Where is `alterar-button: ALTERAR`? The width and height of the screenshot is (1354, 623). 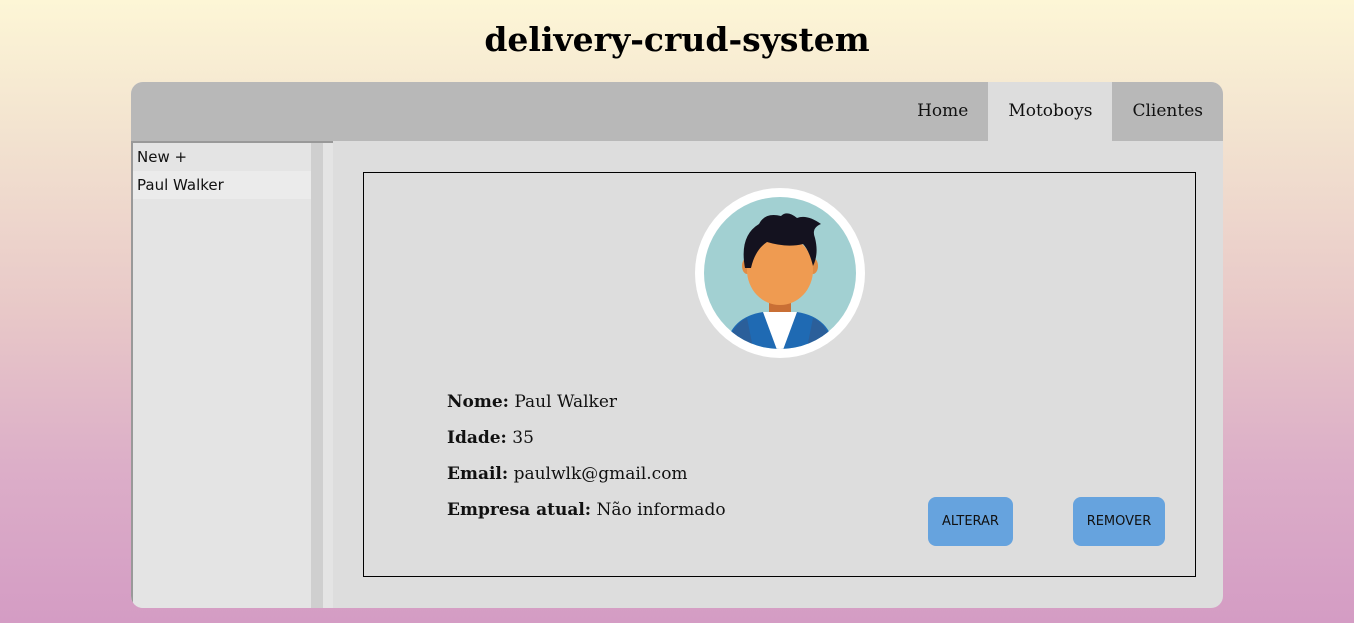 alterar-button: ALTERAR is located at coordinates (970, 521).